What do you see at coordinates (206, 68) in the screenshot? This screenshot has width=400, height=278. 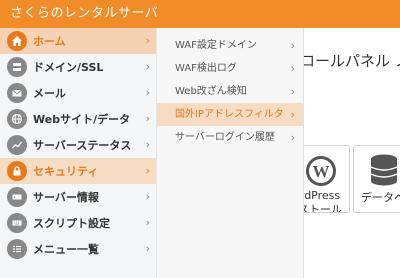 I see `submenu-item-label: WAF検出ログ` at bounding box center [206, 68].